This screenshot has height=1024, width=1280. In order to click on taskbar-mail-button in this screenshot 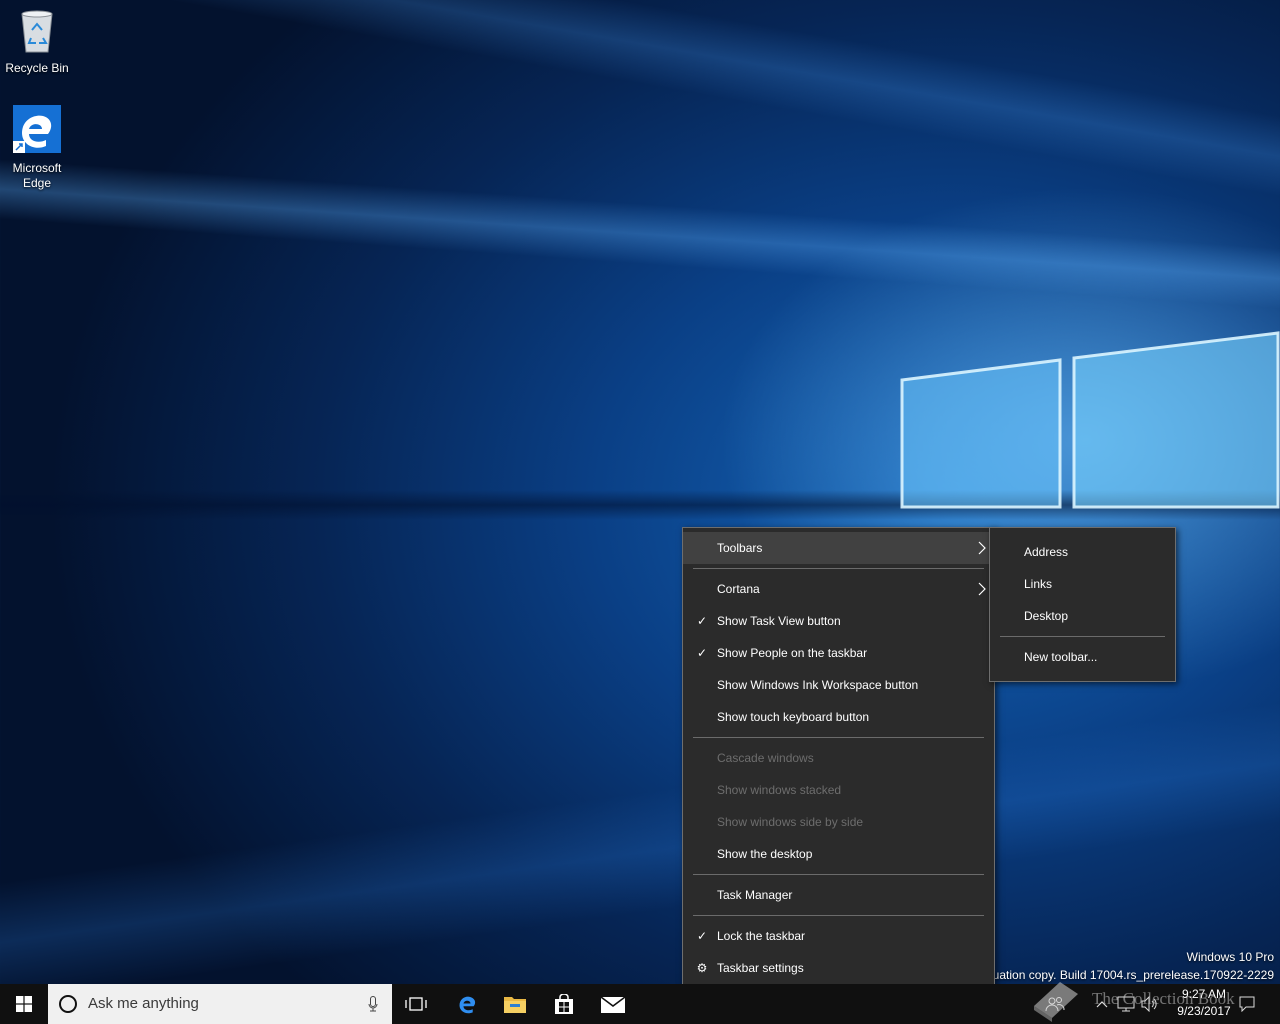, I will do `click(613, 1004)`.